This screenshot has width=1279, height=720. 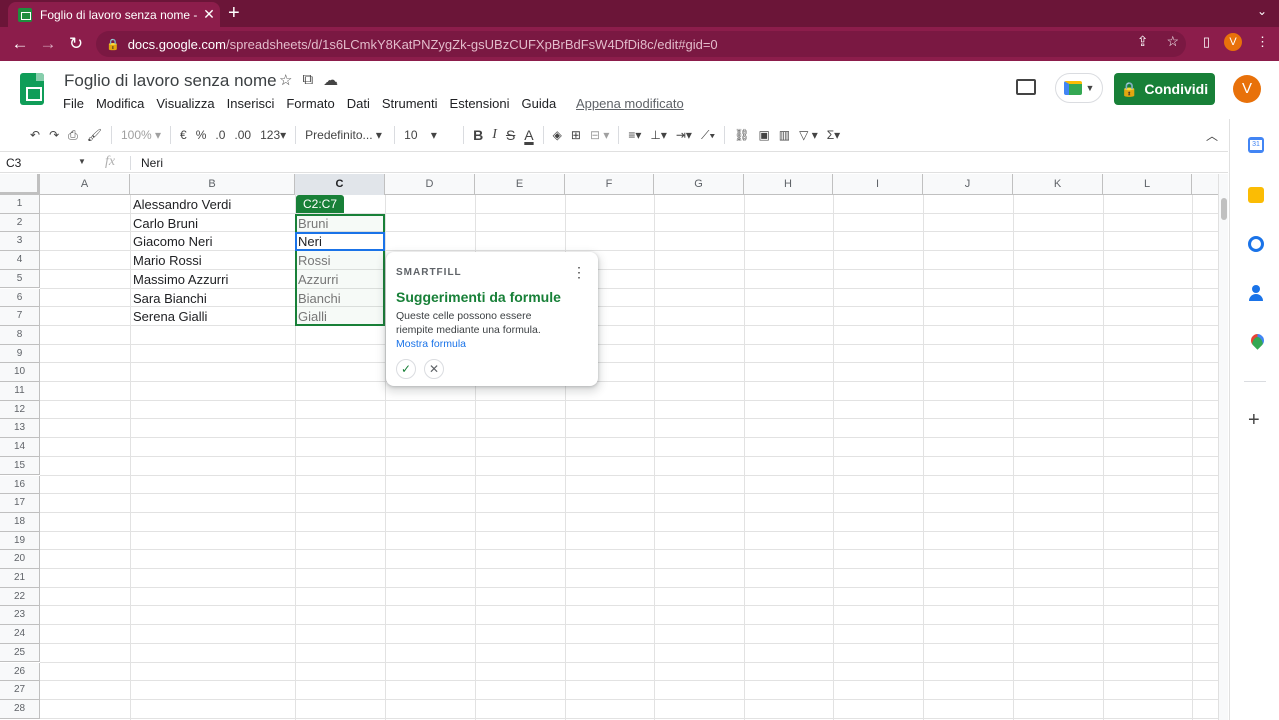 What do you see at coordinates (1254, 420) in the screenshot?
I see `add-addon-plus-icon: +` at bounding box center [1254, 420].